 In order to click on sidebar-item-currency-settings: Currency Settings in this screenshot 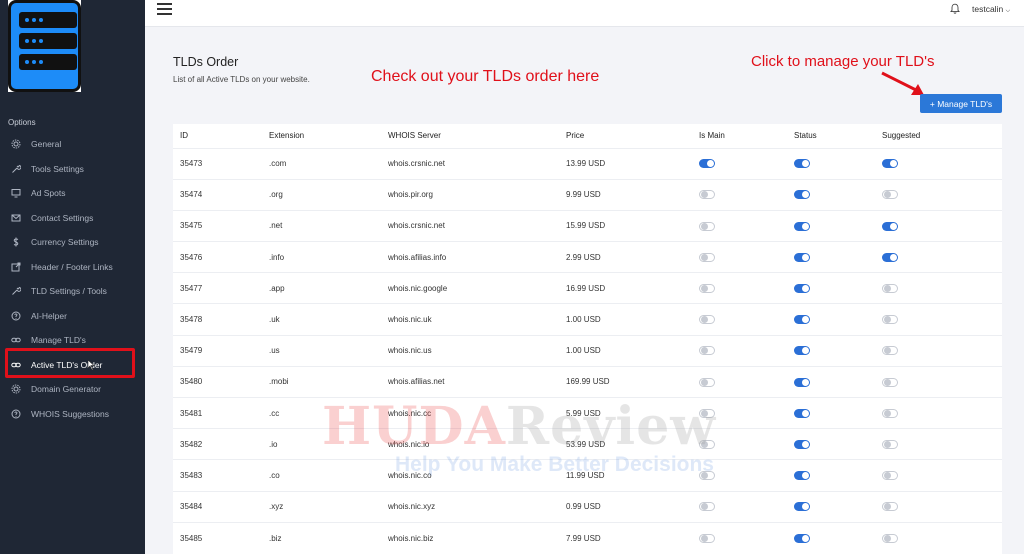, I will do `click(72, 242)`.